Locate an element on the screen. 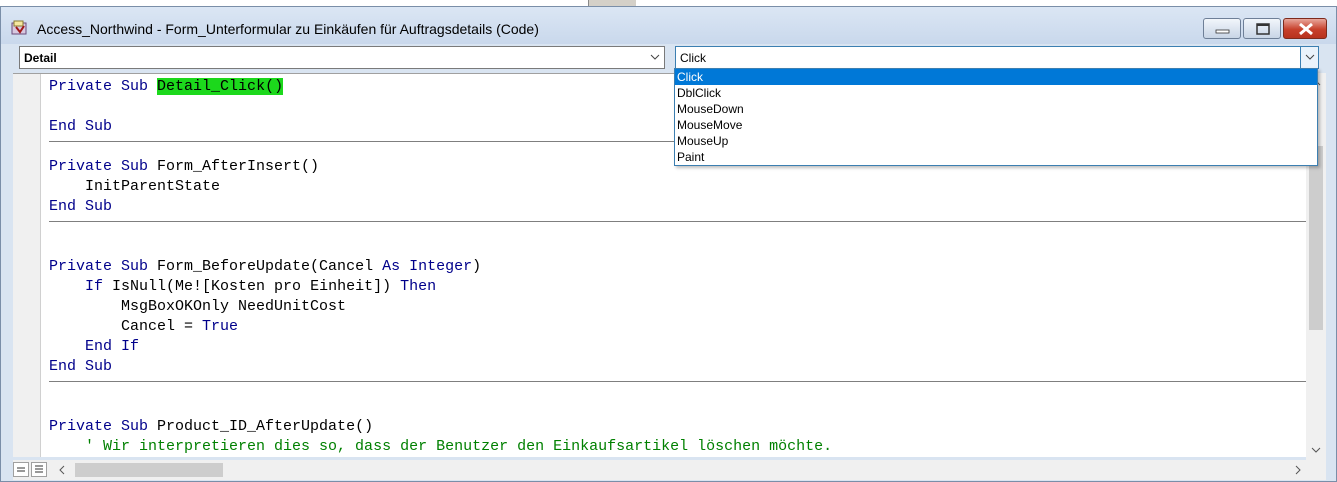 The width and height of the screenshot is (1337, 482). scroll-right-icon is located at coordinates (1298, 470).